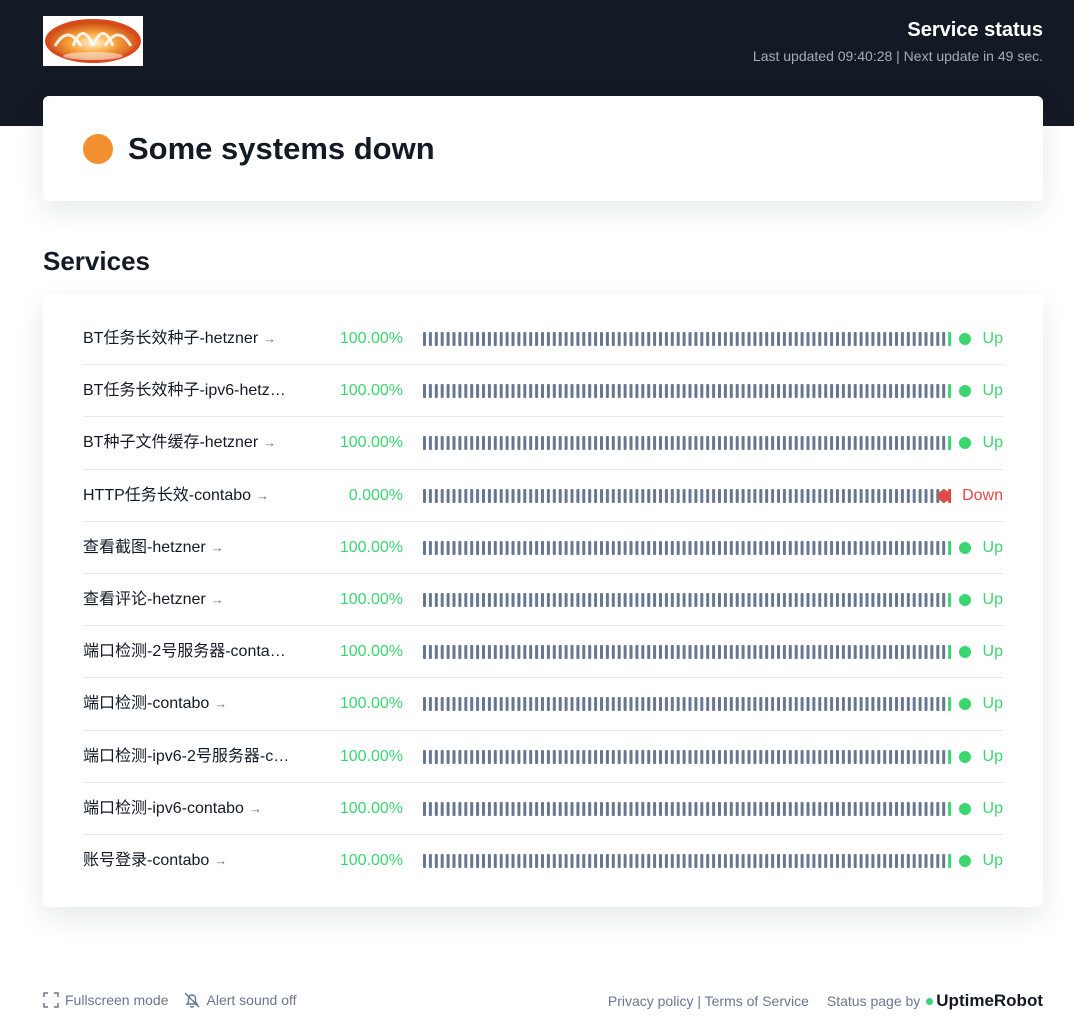 Image resolution: width=1074 pixels, height=1029 pixels. What do you see at coordinates (187, 496) in the screenshot?
I see `service-name-link: HTTP任务长效-contabo →` at bounding box center [187, 496].